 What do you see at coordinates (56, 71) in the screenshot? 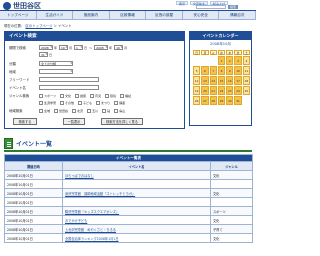
I see `area-select` at bounding box center [56, 71].